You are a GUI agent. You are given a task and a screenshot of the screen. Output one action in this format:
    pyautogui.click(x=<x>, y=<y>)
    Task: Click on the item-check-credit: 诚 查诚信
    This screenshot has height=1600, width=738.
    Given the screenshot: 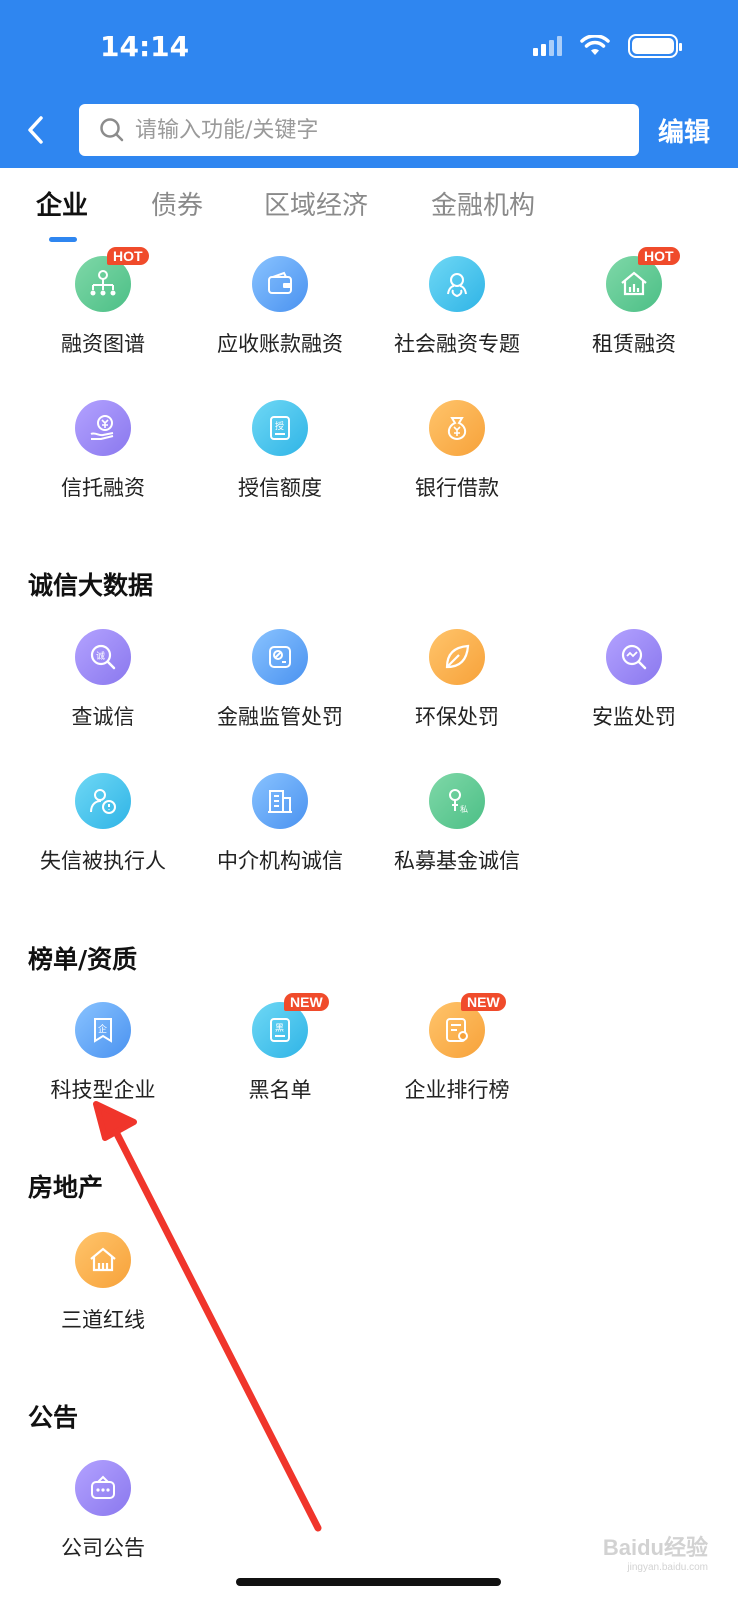 What is the action you would take?
    pyautogui.click(x=103, y=680)
    